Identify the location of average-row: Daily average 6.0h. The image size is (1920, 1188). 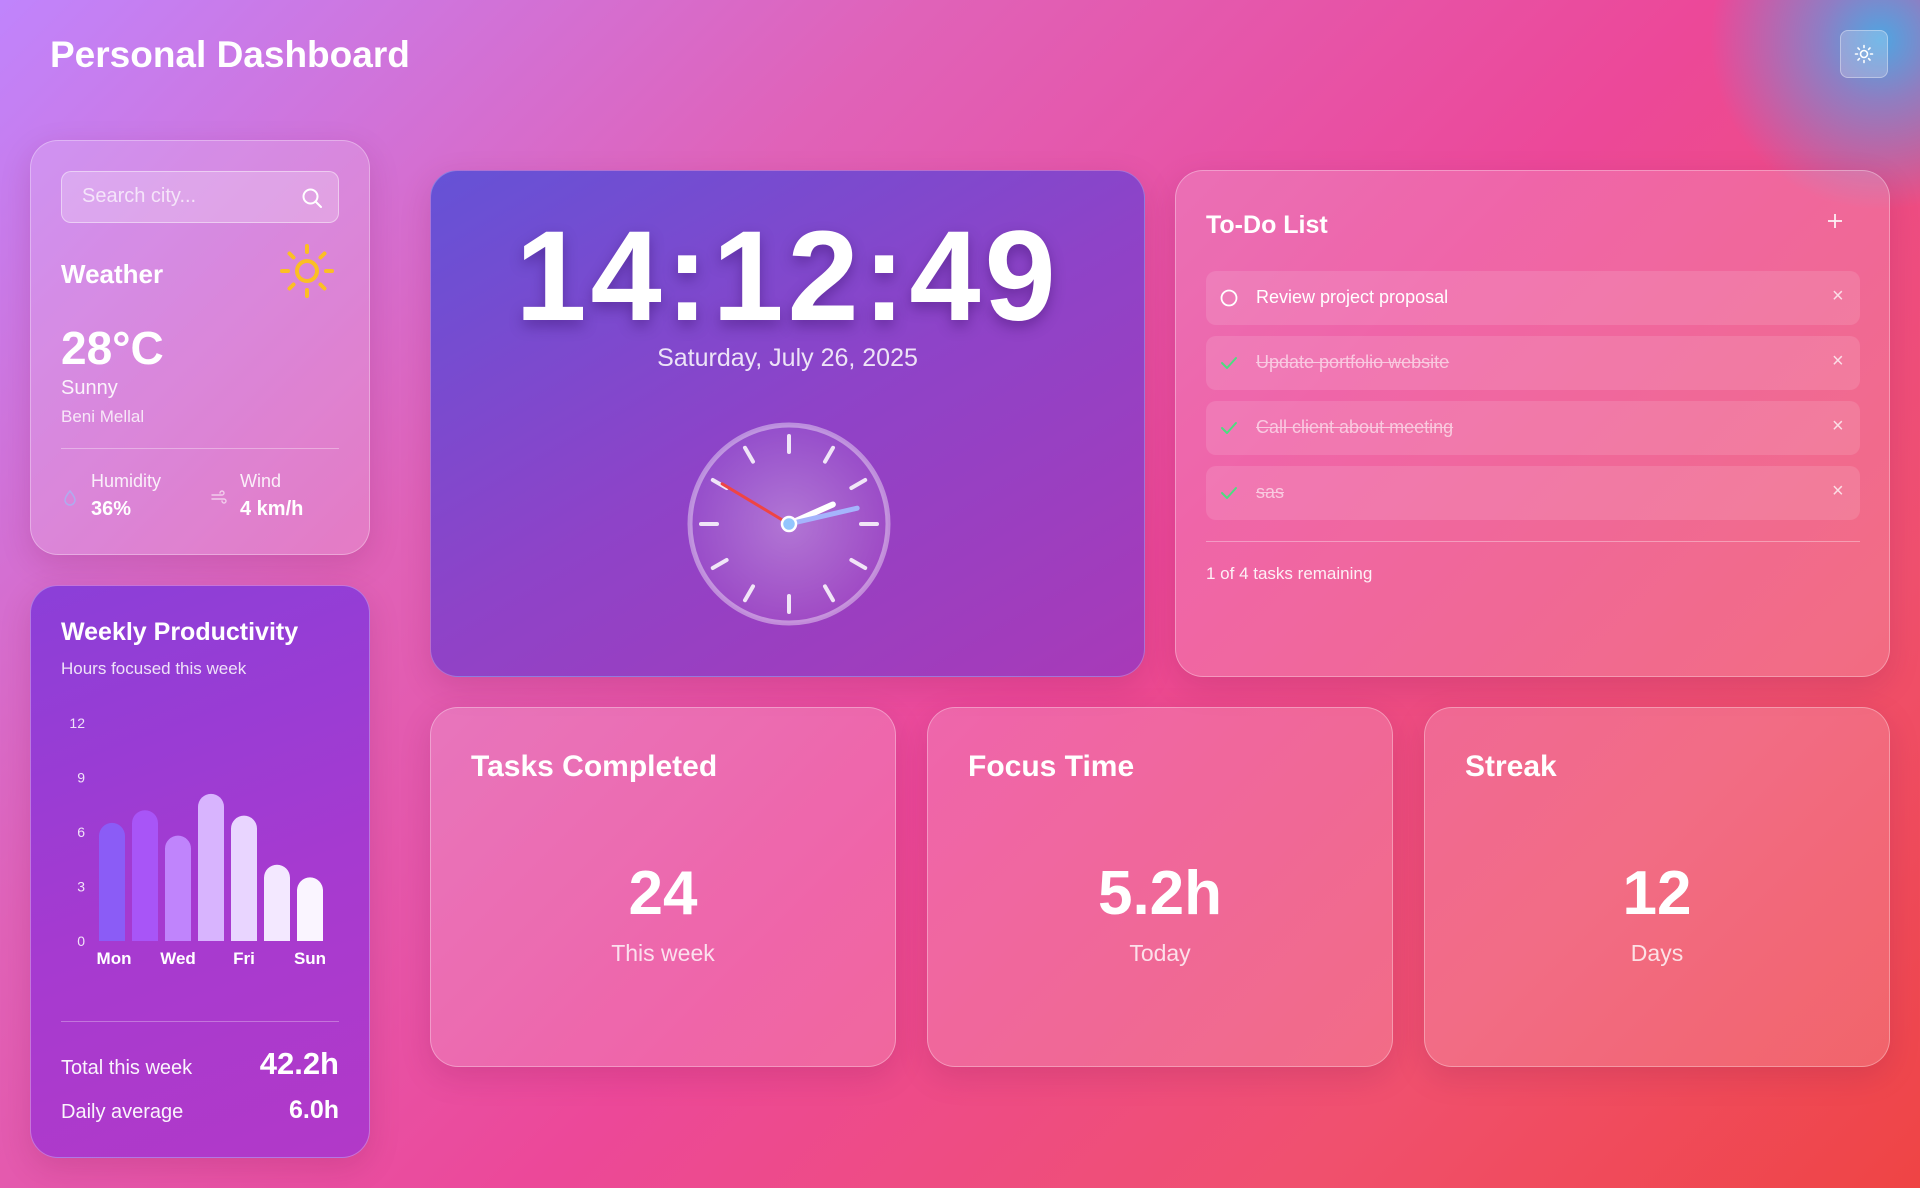
(200, 1110).